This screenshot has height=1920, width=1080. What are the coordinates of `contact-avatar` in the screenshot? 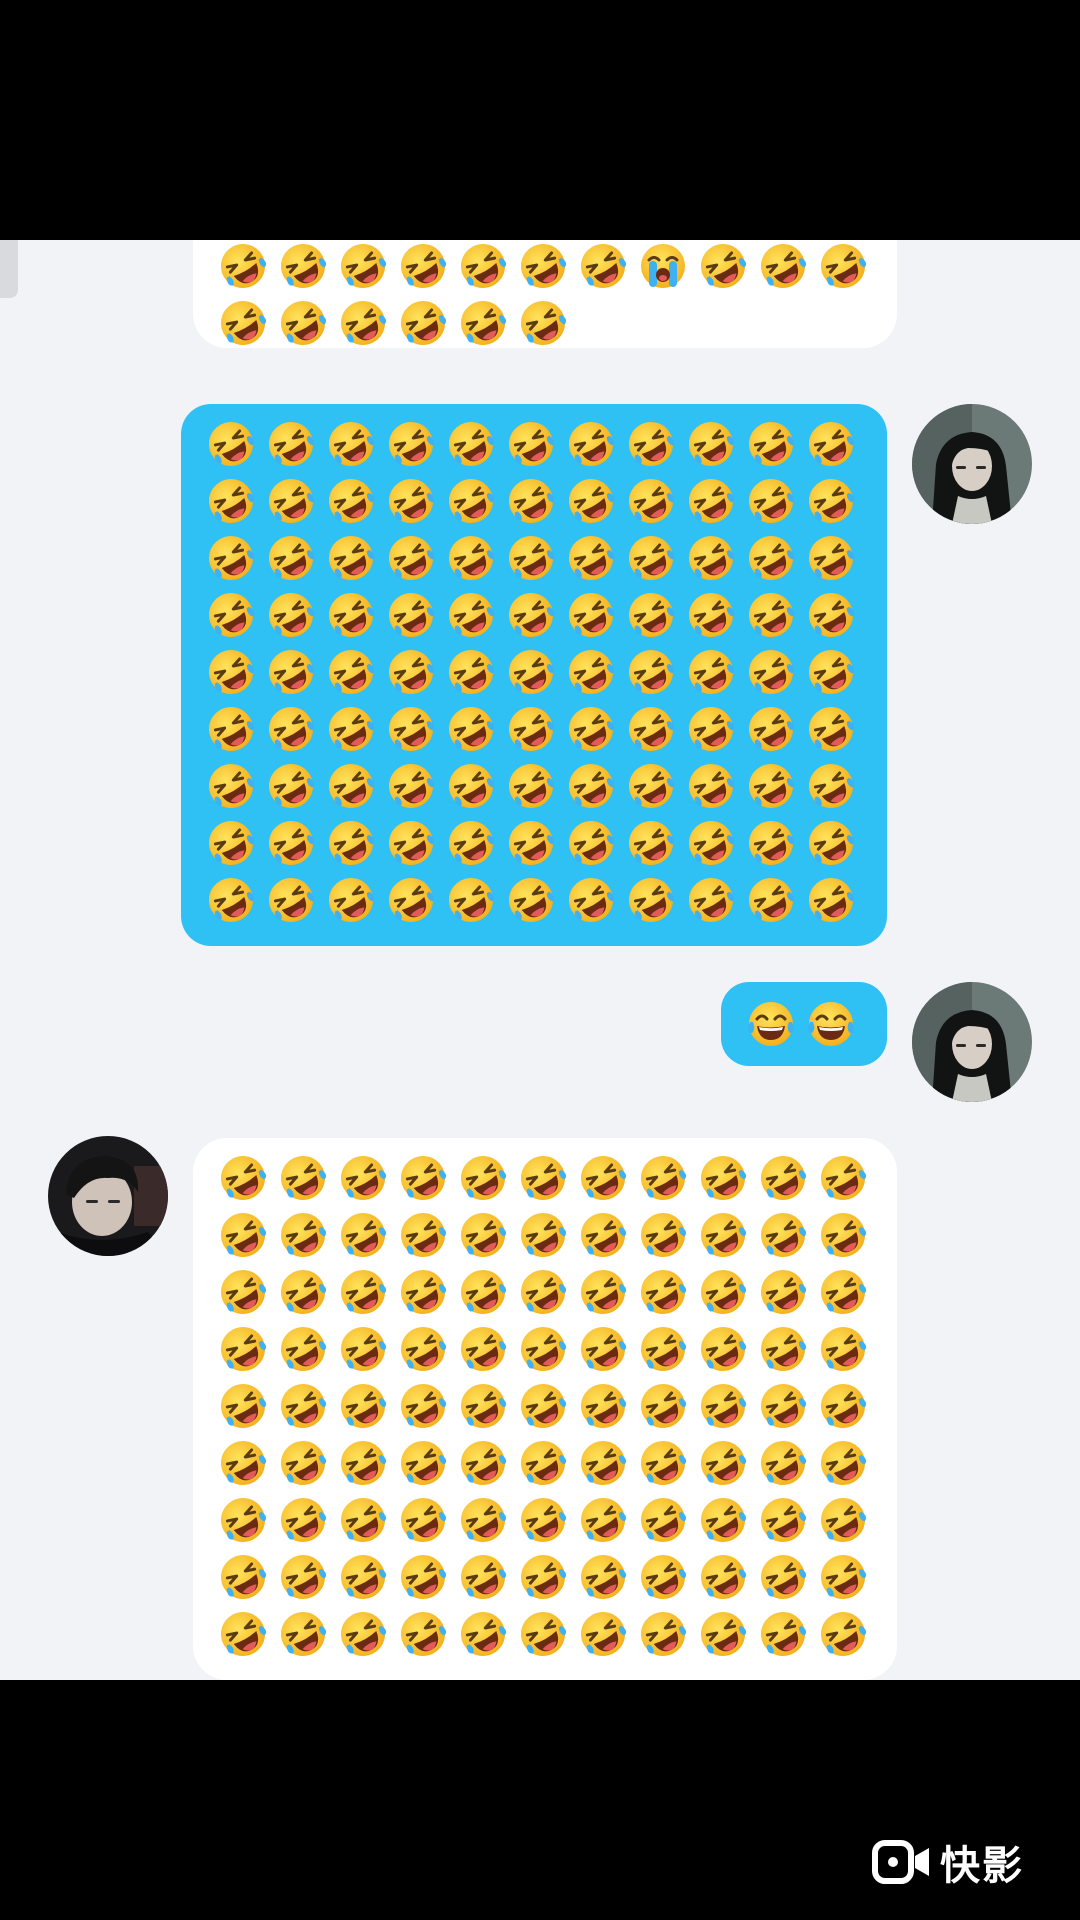 It's located at (108, 1196).